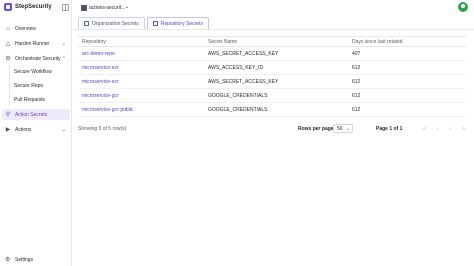 Image resolution: width=474 pixels, height=266 pixels. I want to click on sidebar-item-settings: ⚙ Settings, so click(36, 260).